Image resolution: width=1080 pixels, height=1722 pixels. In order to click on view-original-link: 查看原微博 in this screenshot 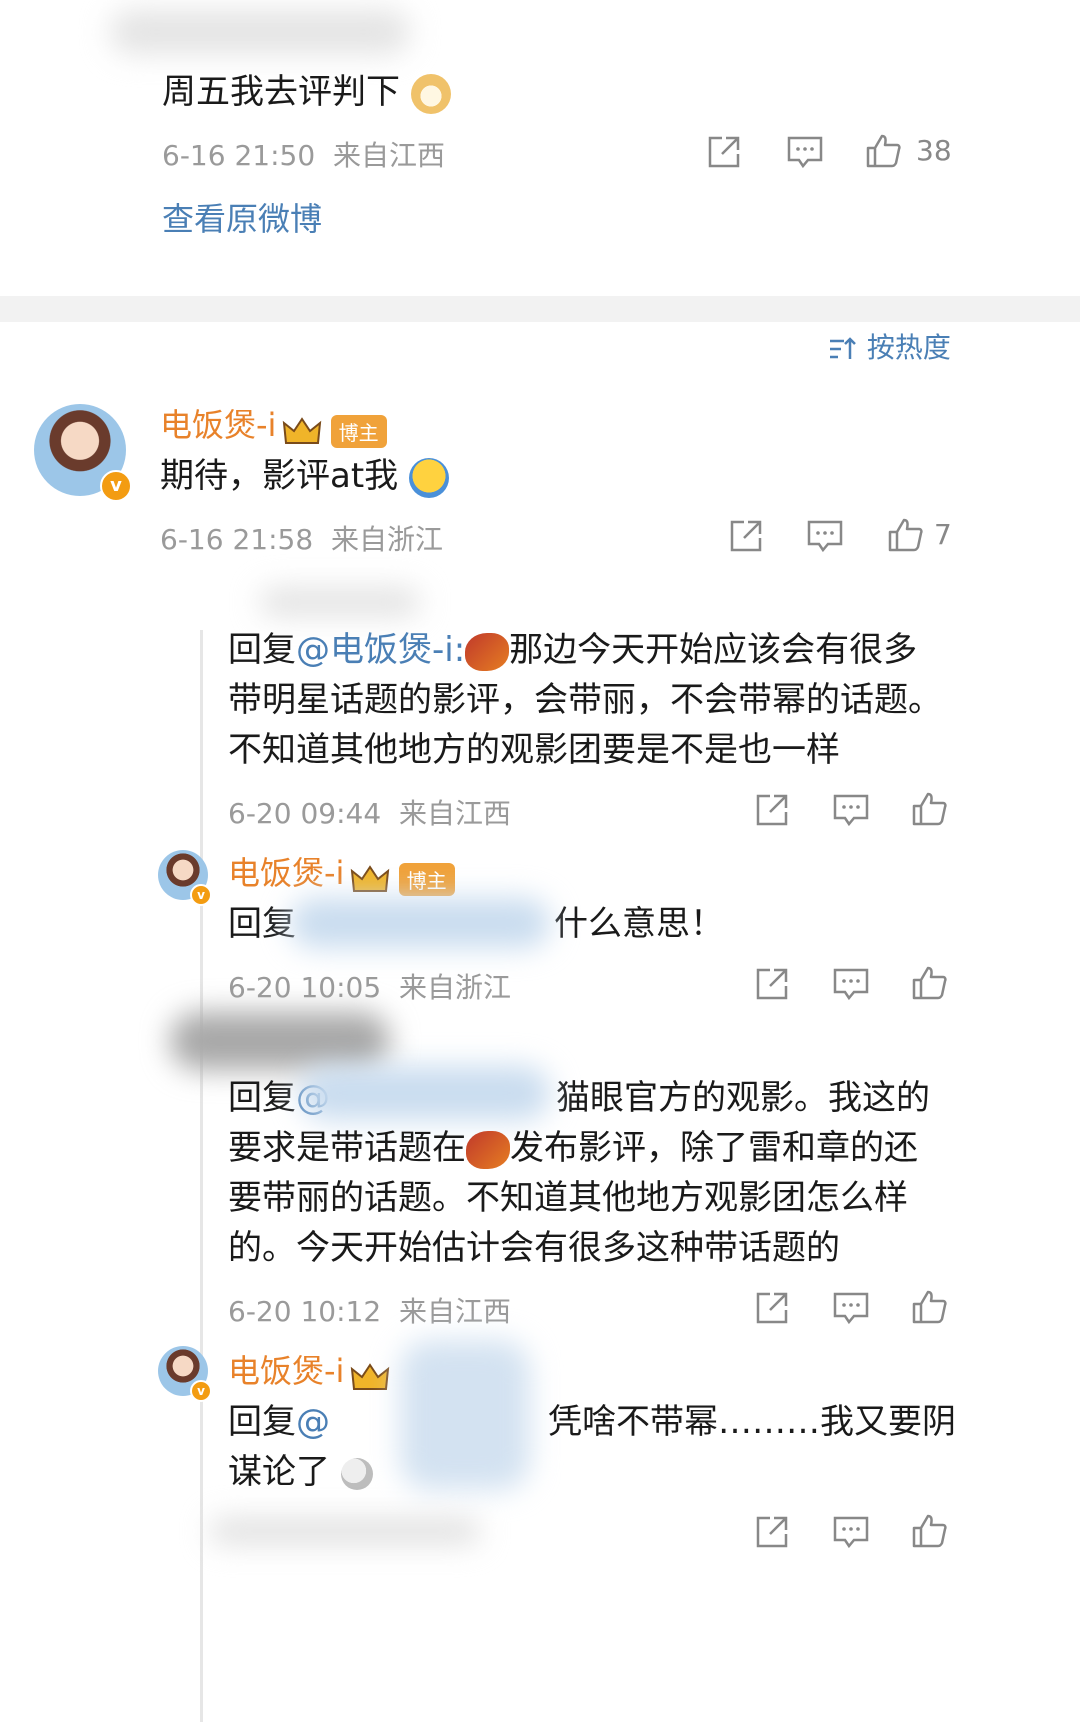, I will do `click(242, 217)`.